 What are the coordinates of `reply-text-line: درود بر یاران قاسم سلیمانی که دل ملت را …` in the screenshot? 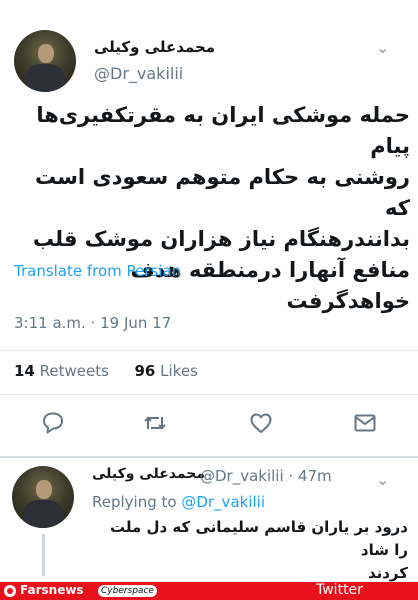 It's located at (258, 538).